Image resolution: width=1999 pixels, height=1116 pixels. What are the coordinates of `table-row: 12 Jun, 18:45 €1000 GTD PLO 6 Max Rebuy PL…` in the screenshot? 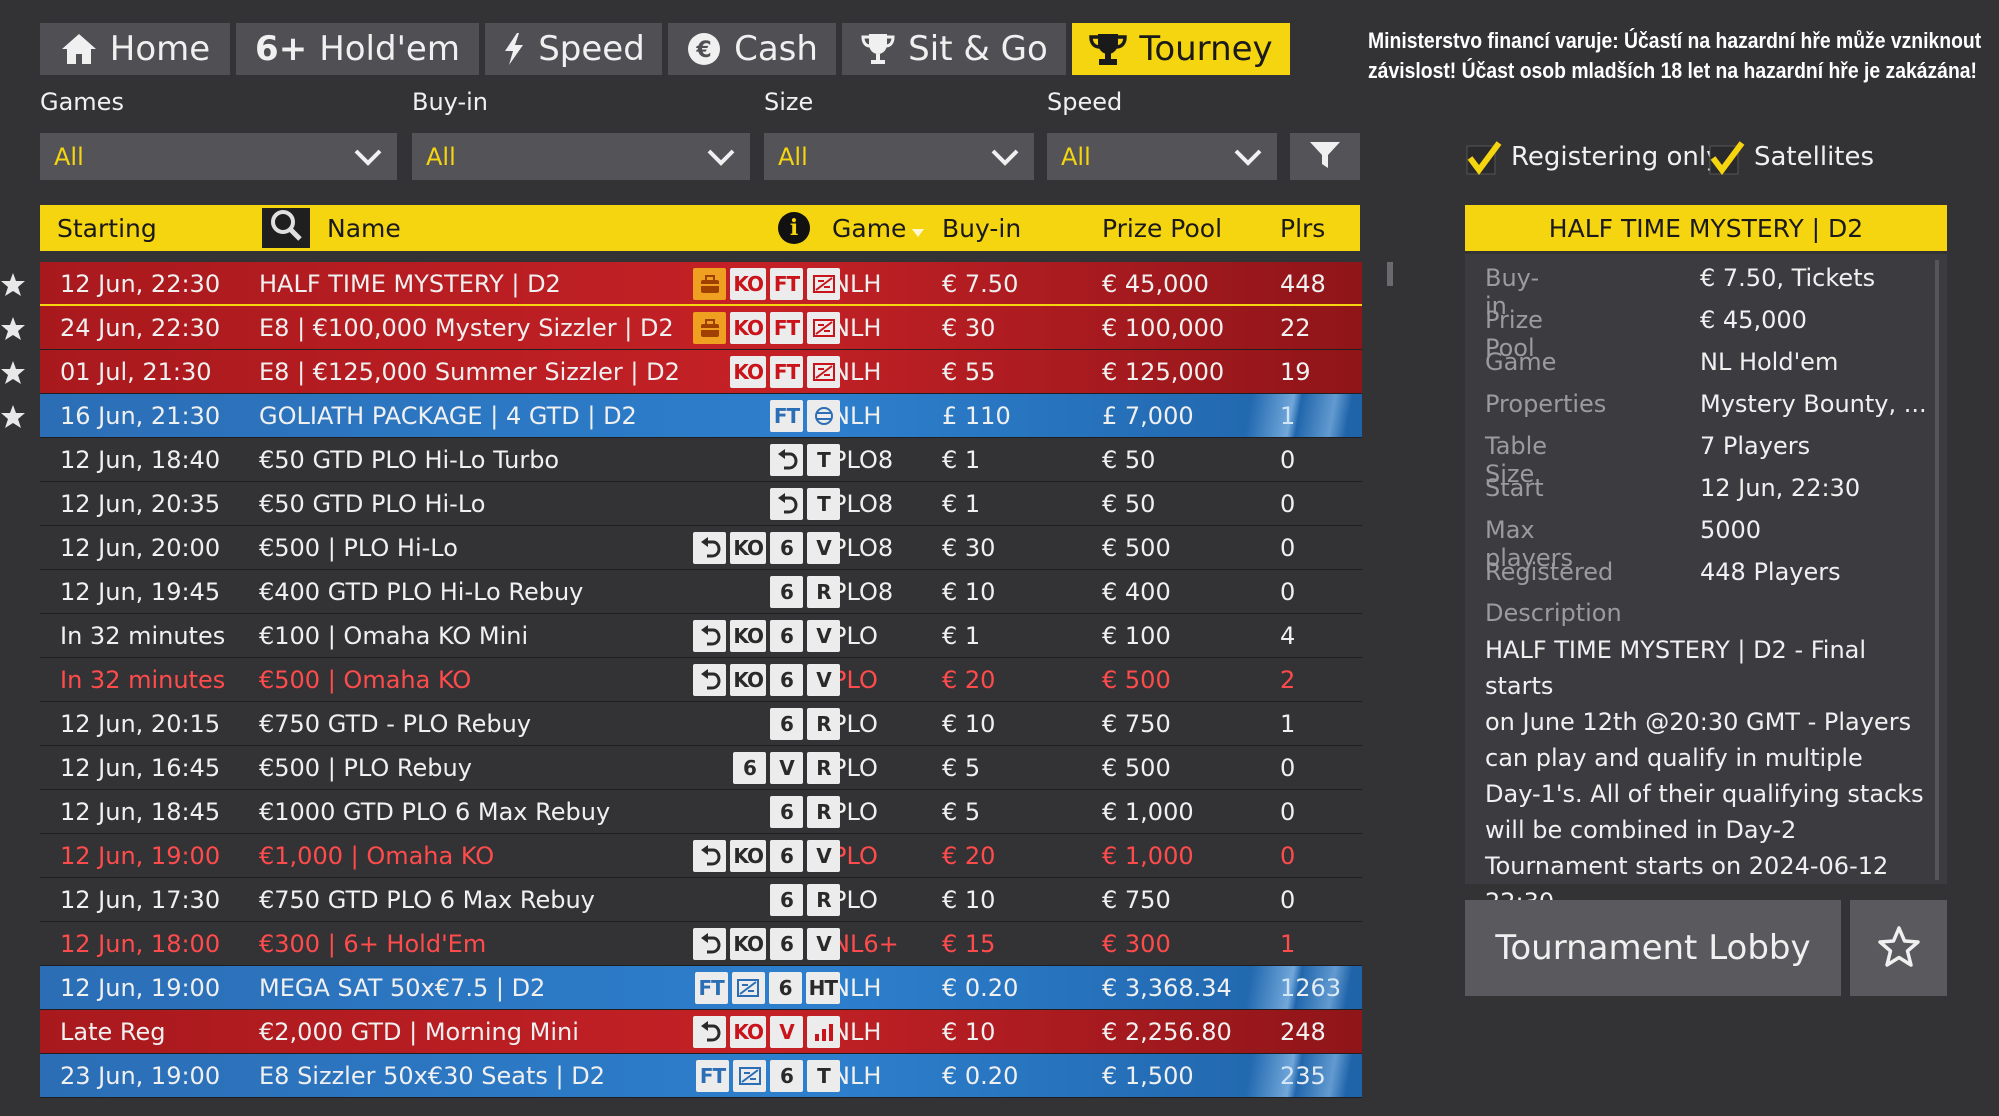 It's located at (701, 812).